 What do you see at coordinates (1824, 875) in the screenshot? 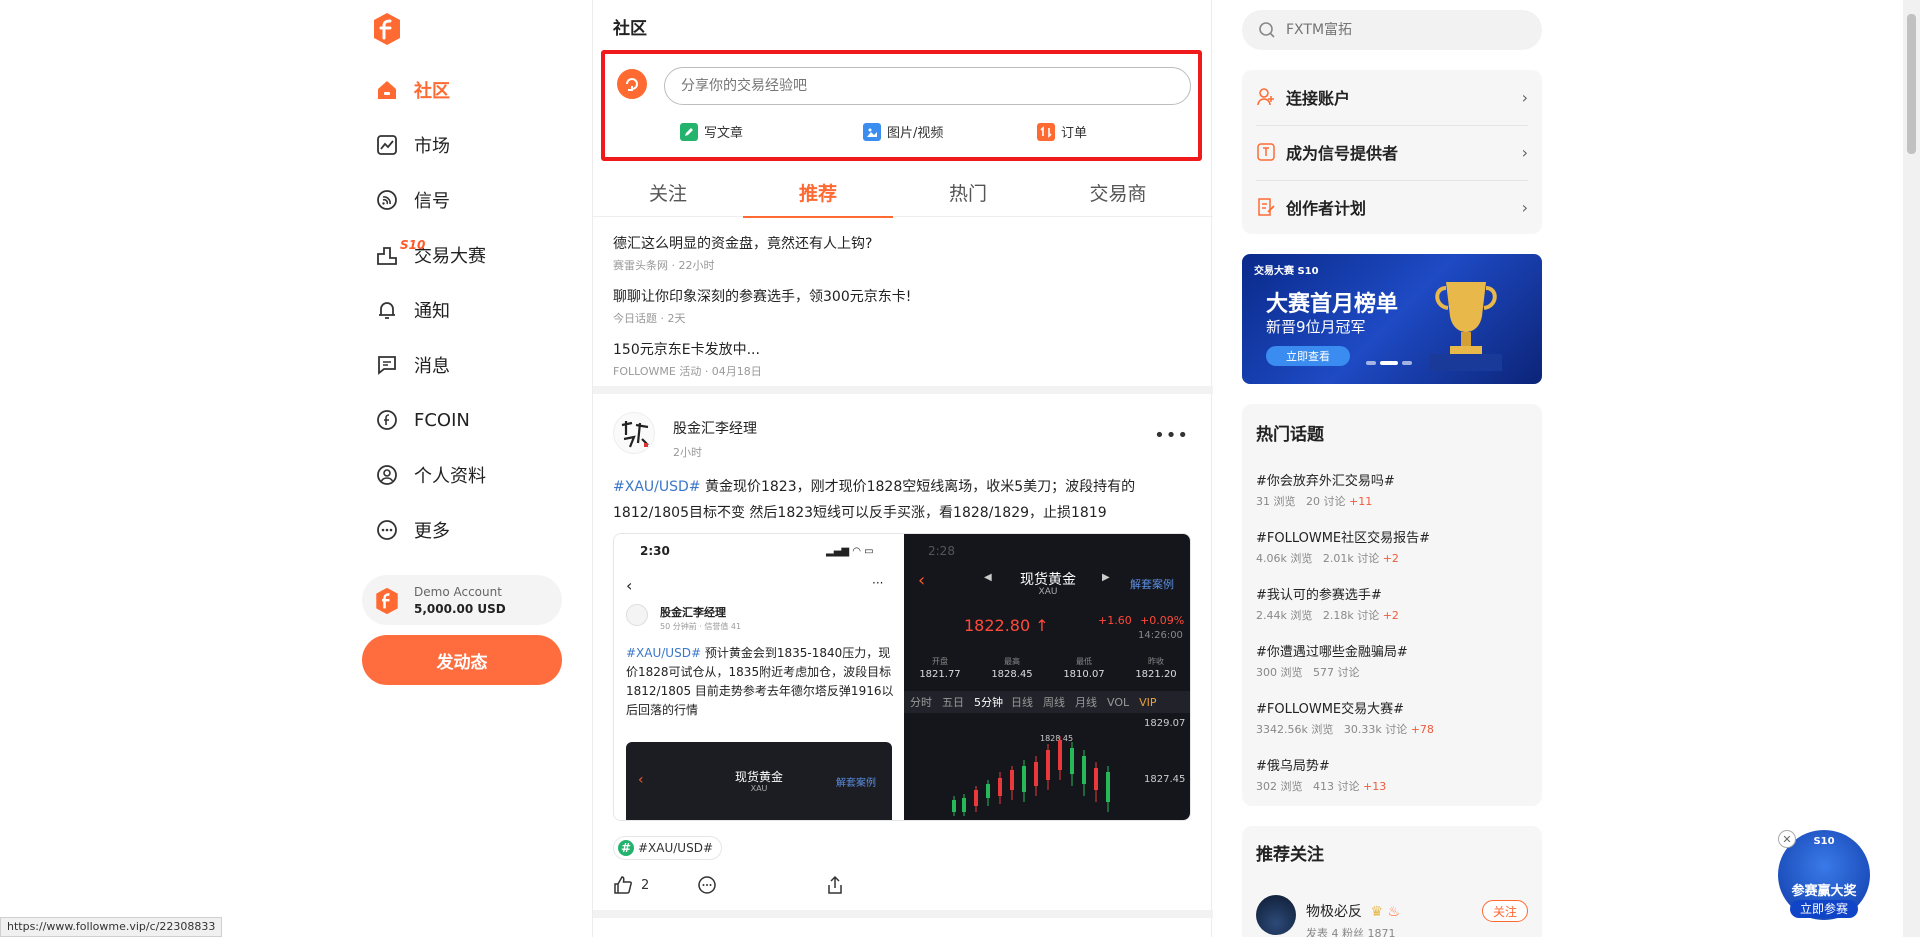
I see `contest-float-widget: S10 参赛赢大奖 立即参赛 ✕` at bounding box center [1824, 875].